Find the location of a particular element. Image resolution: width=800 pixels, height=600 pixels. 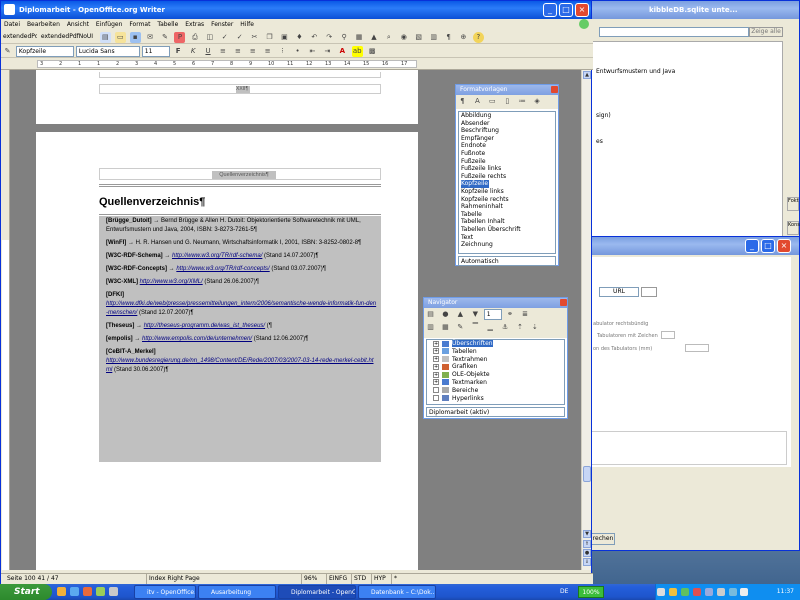

previous-page-icon: ⇑ is located at coordinates (587, 544).